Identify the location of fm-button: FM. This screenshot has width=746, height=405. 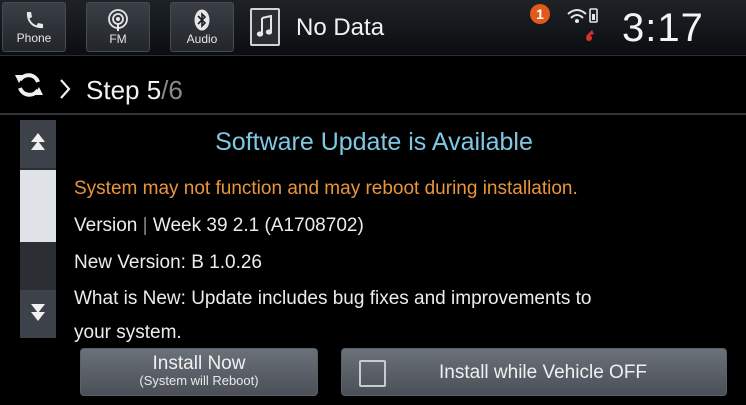
(118, 27).